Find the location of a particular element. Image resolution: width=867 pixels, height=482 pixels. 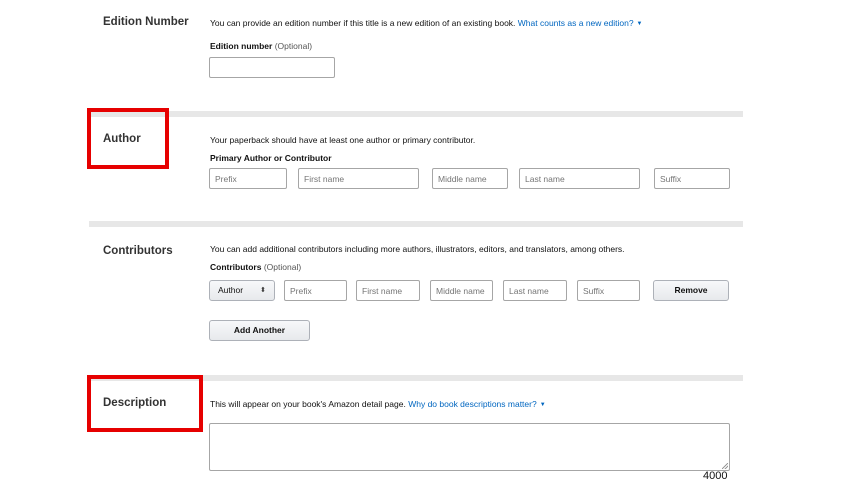

author-first-name-input is located at coordinates (358, 178).